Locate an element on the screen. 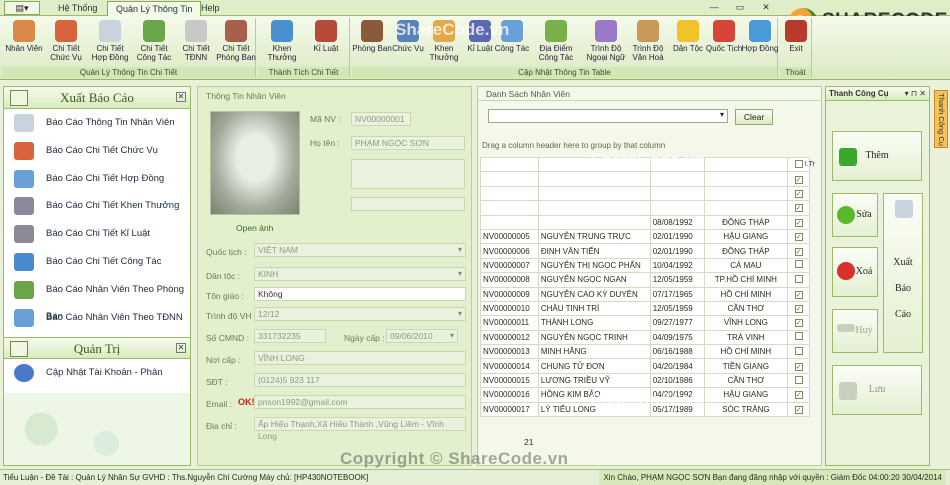 The width and height of the screenshot is (950, 485). trinh-do-select: 12/12 is located at coordinates (360, 314).